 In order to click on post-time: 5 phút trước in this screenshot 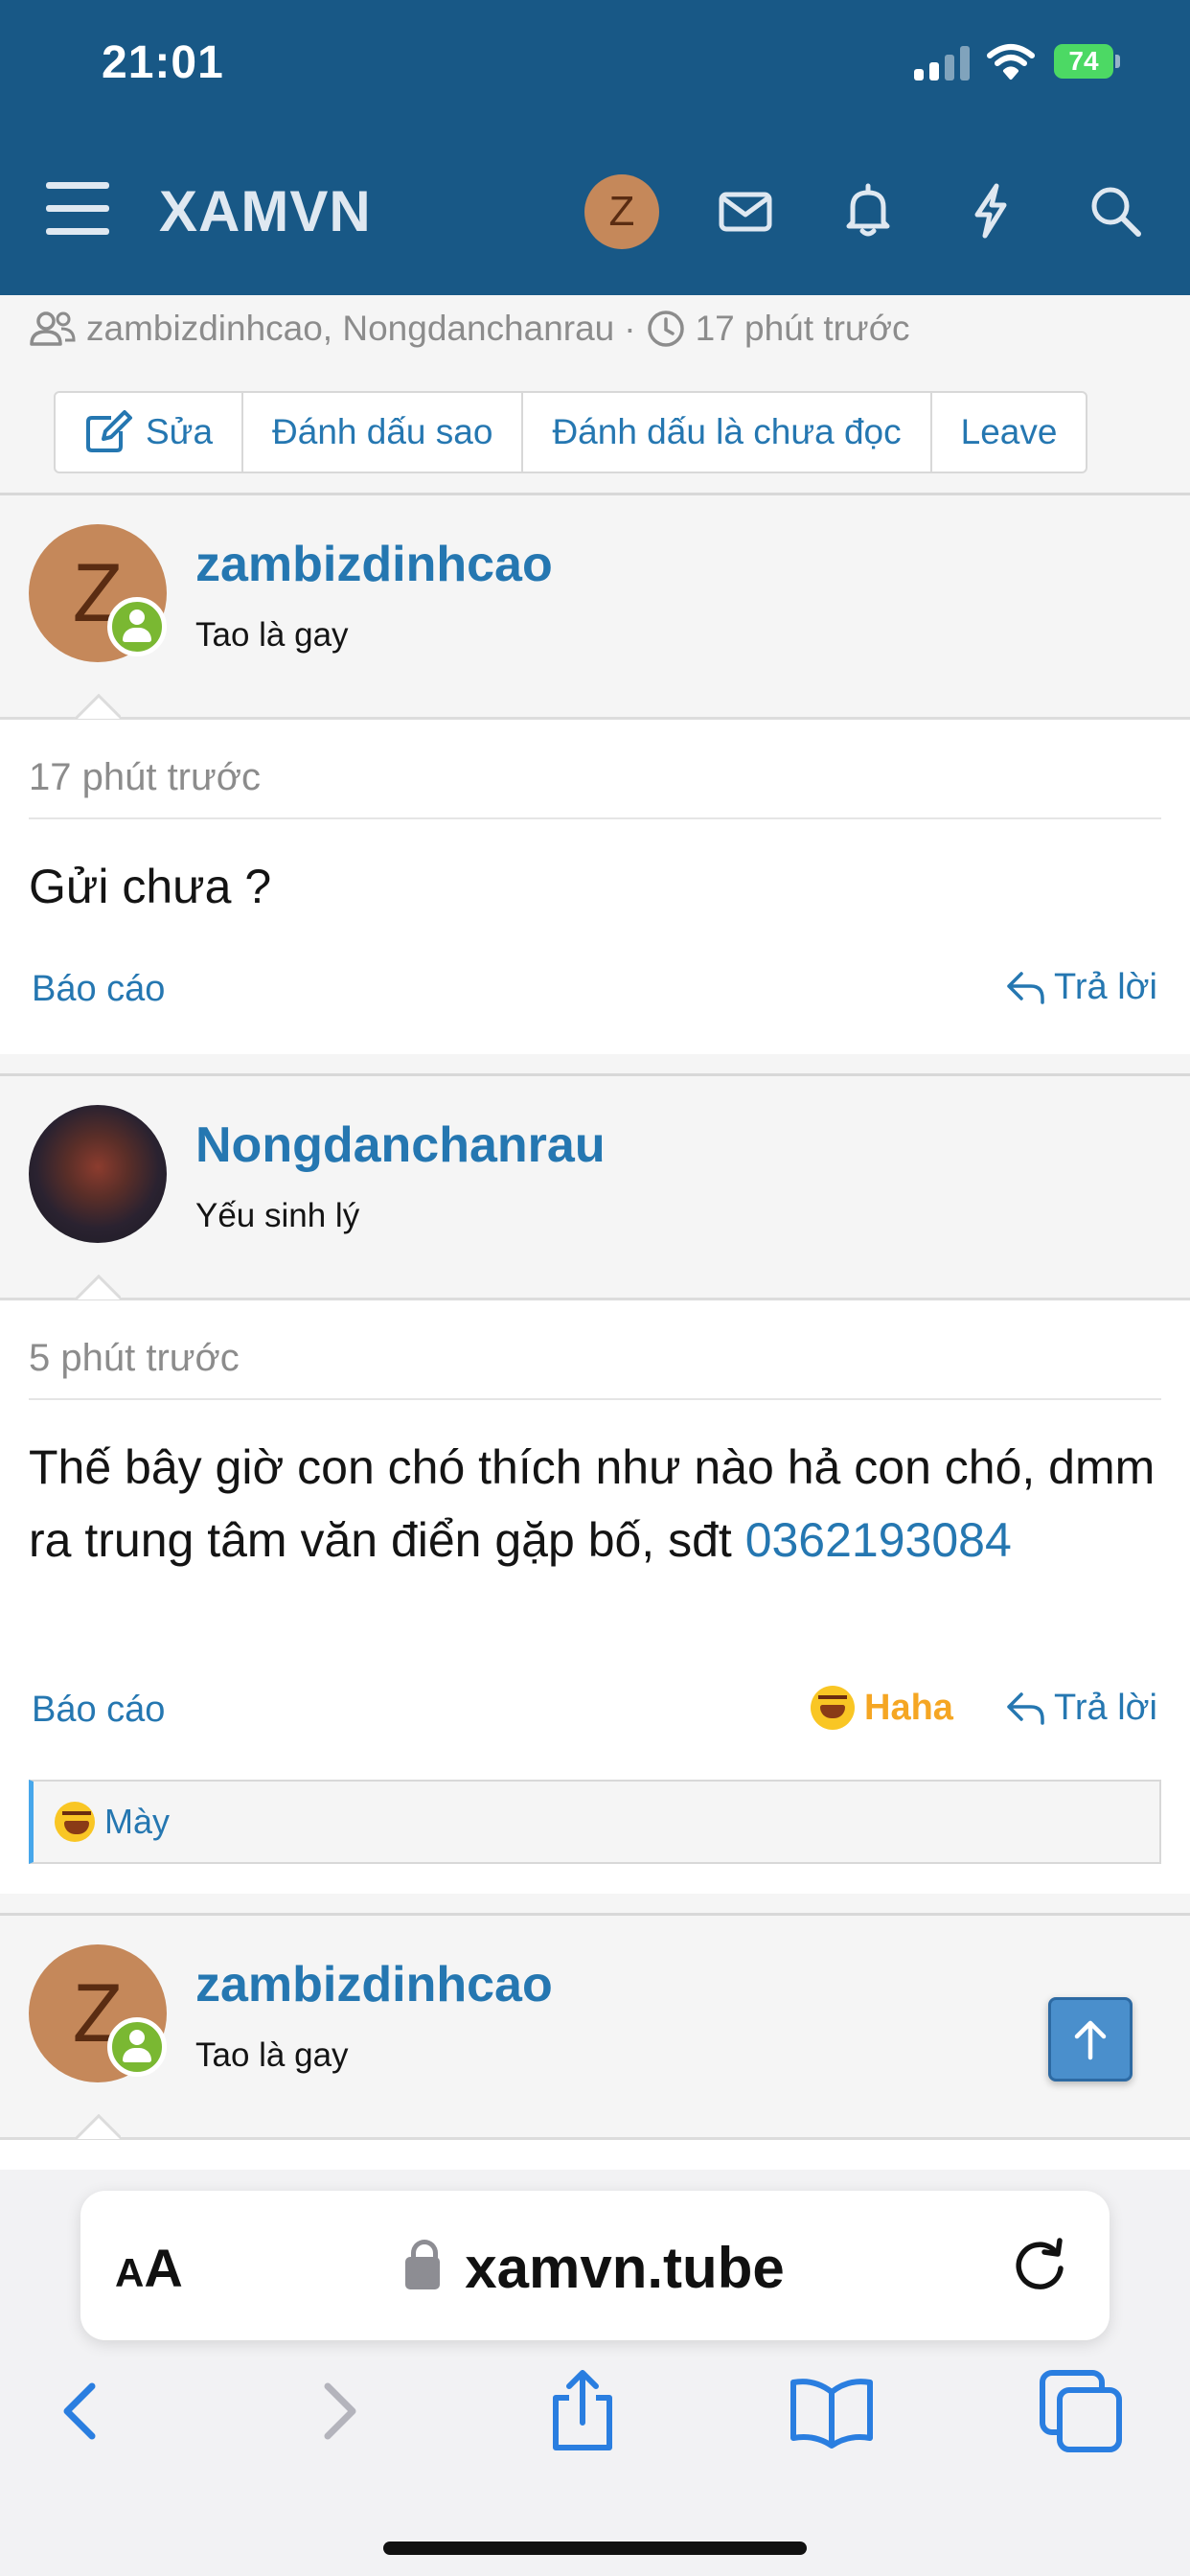, I will do `click(135, 1358)`.